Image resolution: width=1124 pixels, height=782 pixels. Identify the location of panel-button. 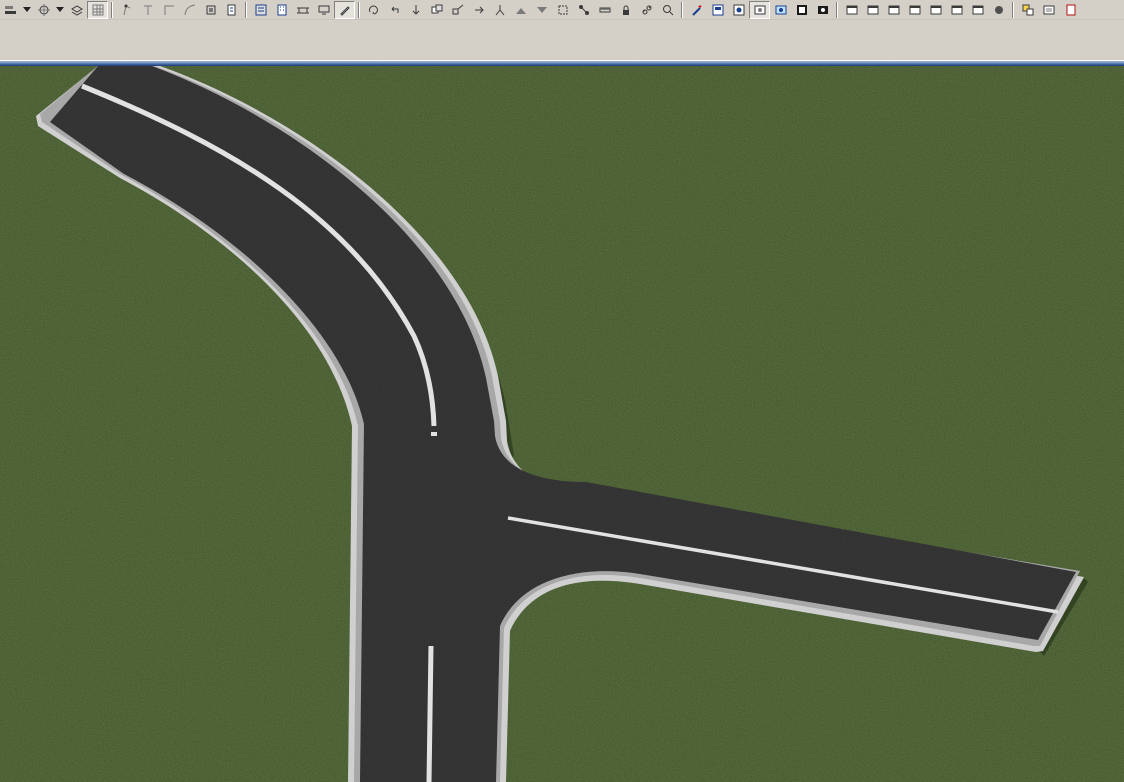
(717, 10).